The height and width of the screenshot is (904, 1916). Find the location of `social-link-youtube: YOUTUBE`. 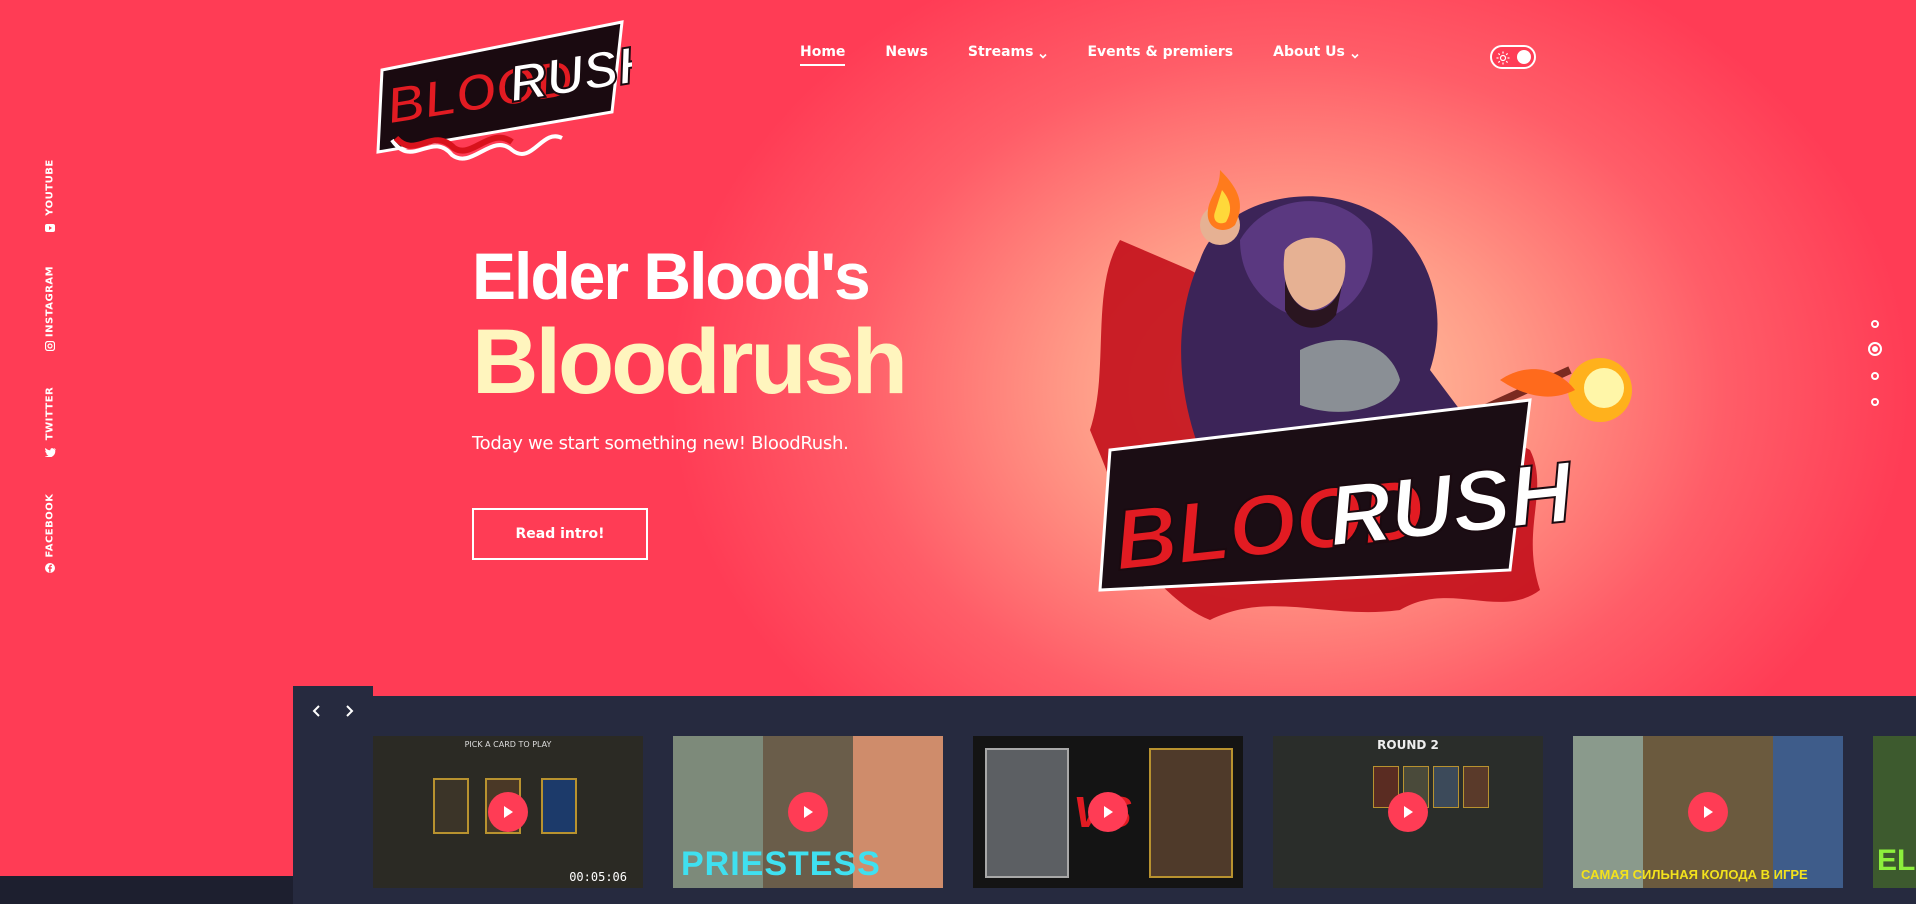

social-link-youtube: YOUTUBE is located at coordinates (50, 197).